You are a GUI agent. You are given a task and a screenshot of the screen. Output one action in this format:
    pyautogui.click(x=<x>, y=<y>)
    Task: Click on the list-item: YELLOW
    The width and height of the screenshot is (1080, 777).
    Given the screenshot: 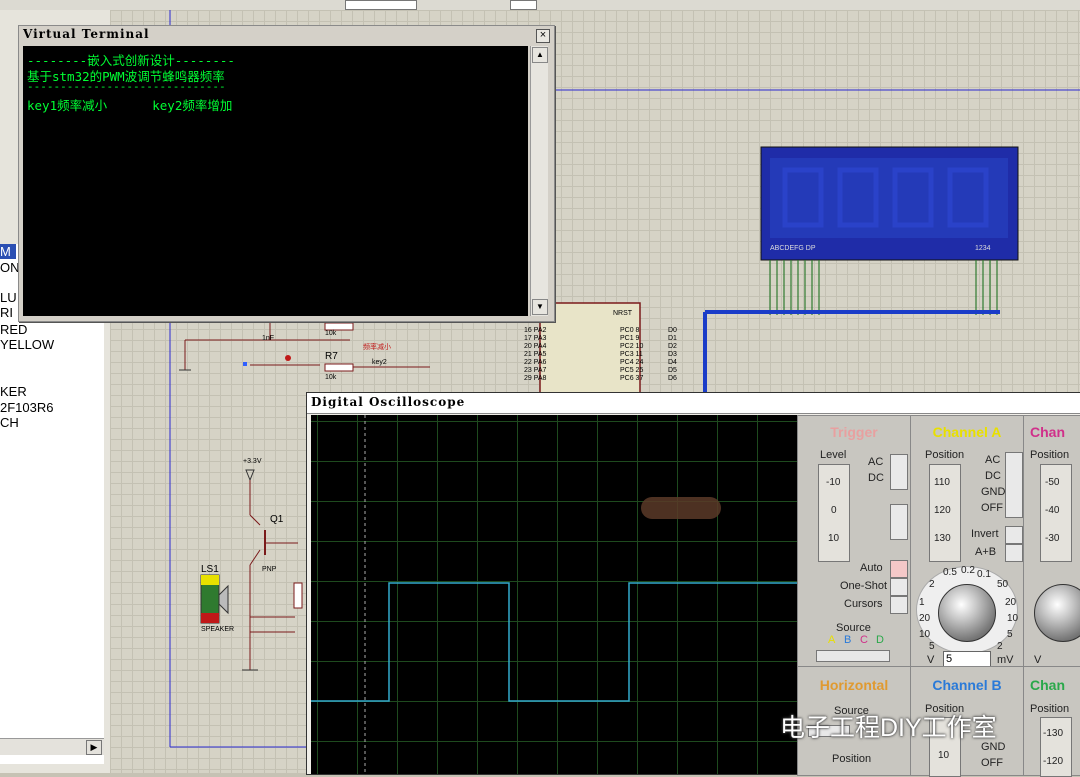 What is the action you would take?
    pyautogui.click(x=27, y=344)
    